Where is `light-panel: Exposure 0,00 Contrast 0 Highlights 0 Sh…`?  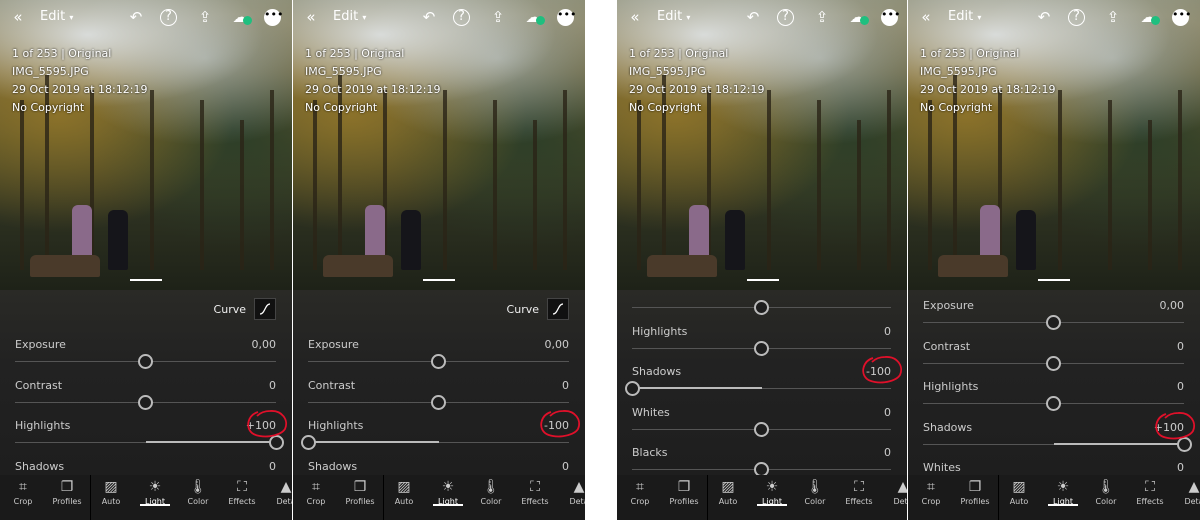 light-panel: Exposure 0,00 Contrast 0 Highlights 0 Sh… is located at coordinates (1054, 382).